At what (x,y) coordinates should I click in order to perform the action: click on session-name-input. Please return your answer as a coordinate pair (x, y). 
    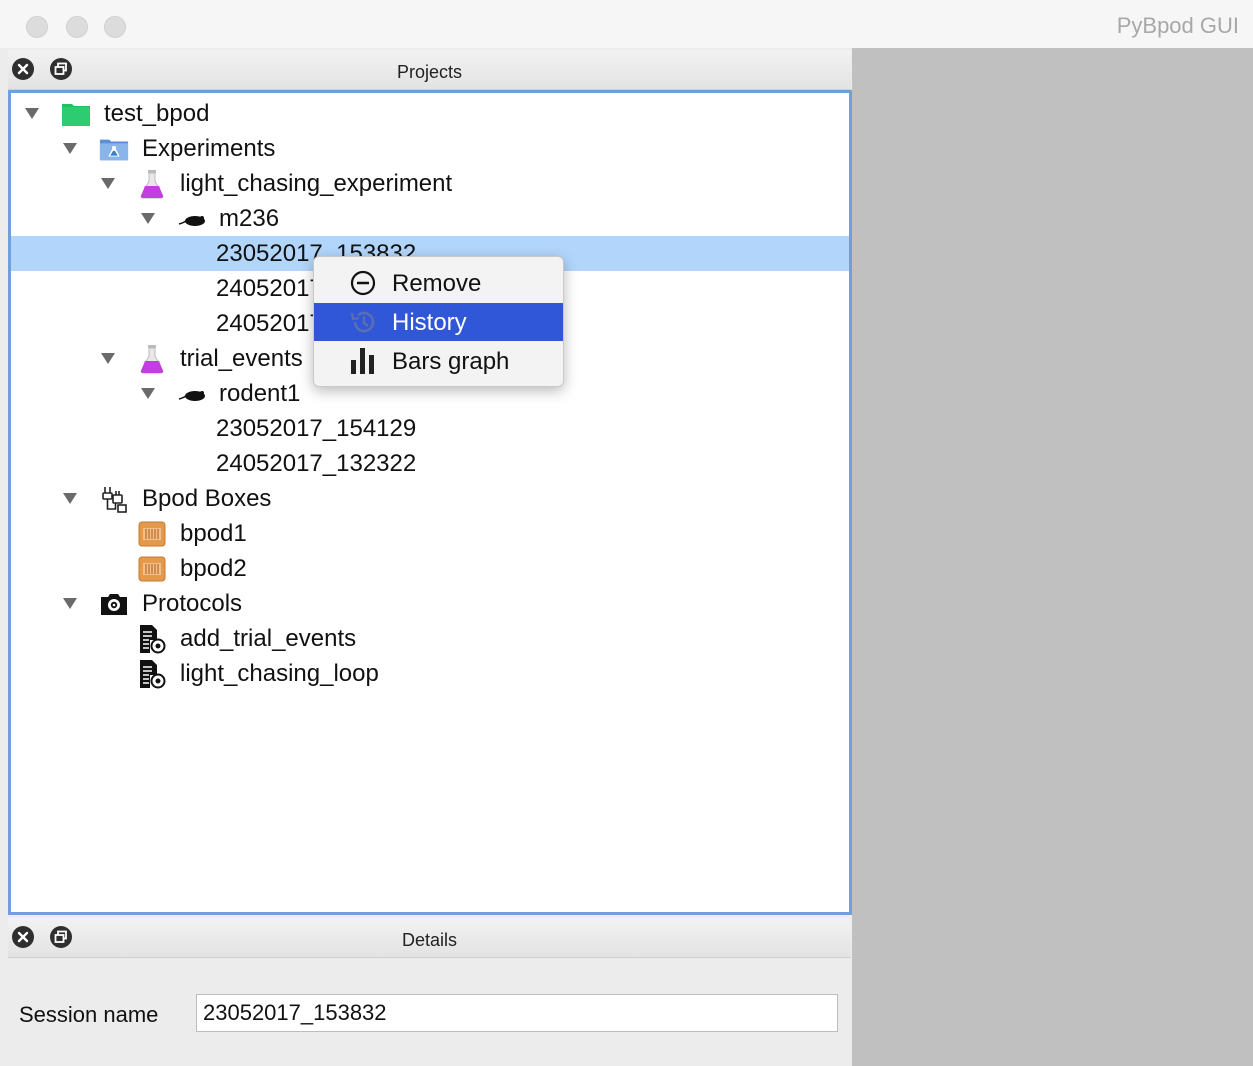
    Looking at the image, I should click on (517, 1013).